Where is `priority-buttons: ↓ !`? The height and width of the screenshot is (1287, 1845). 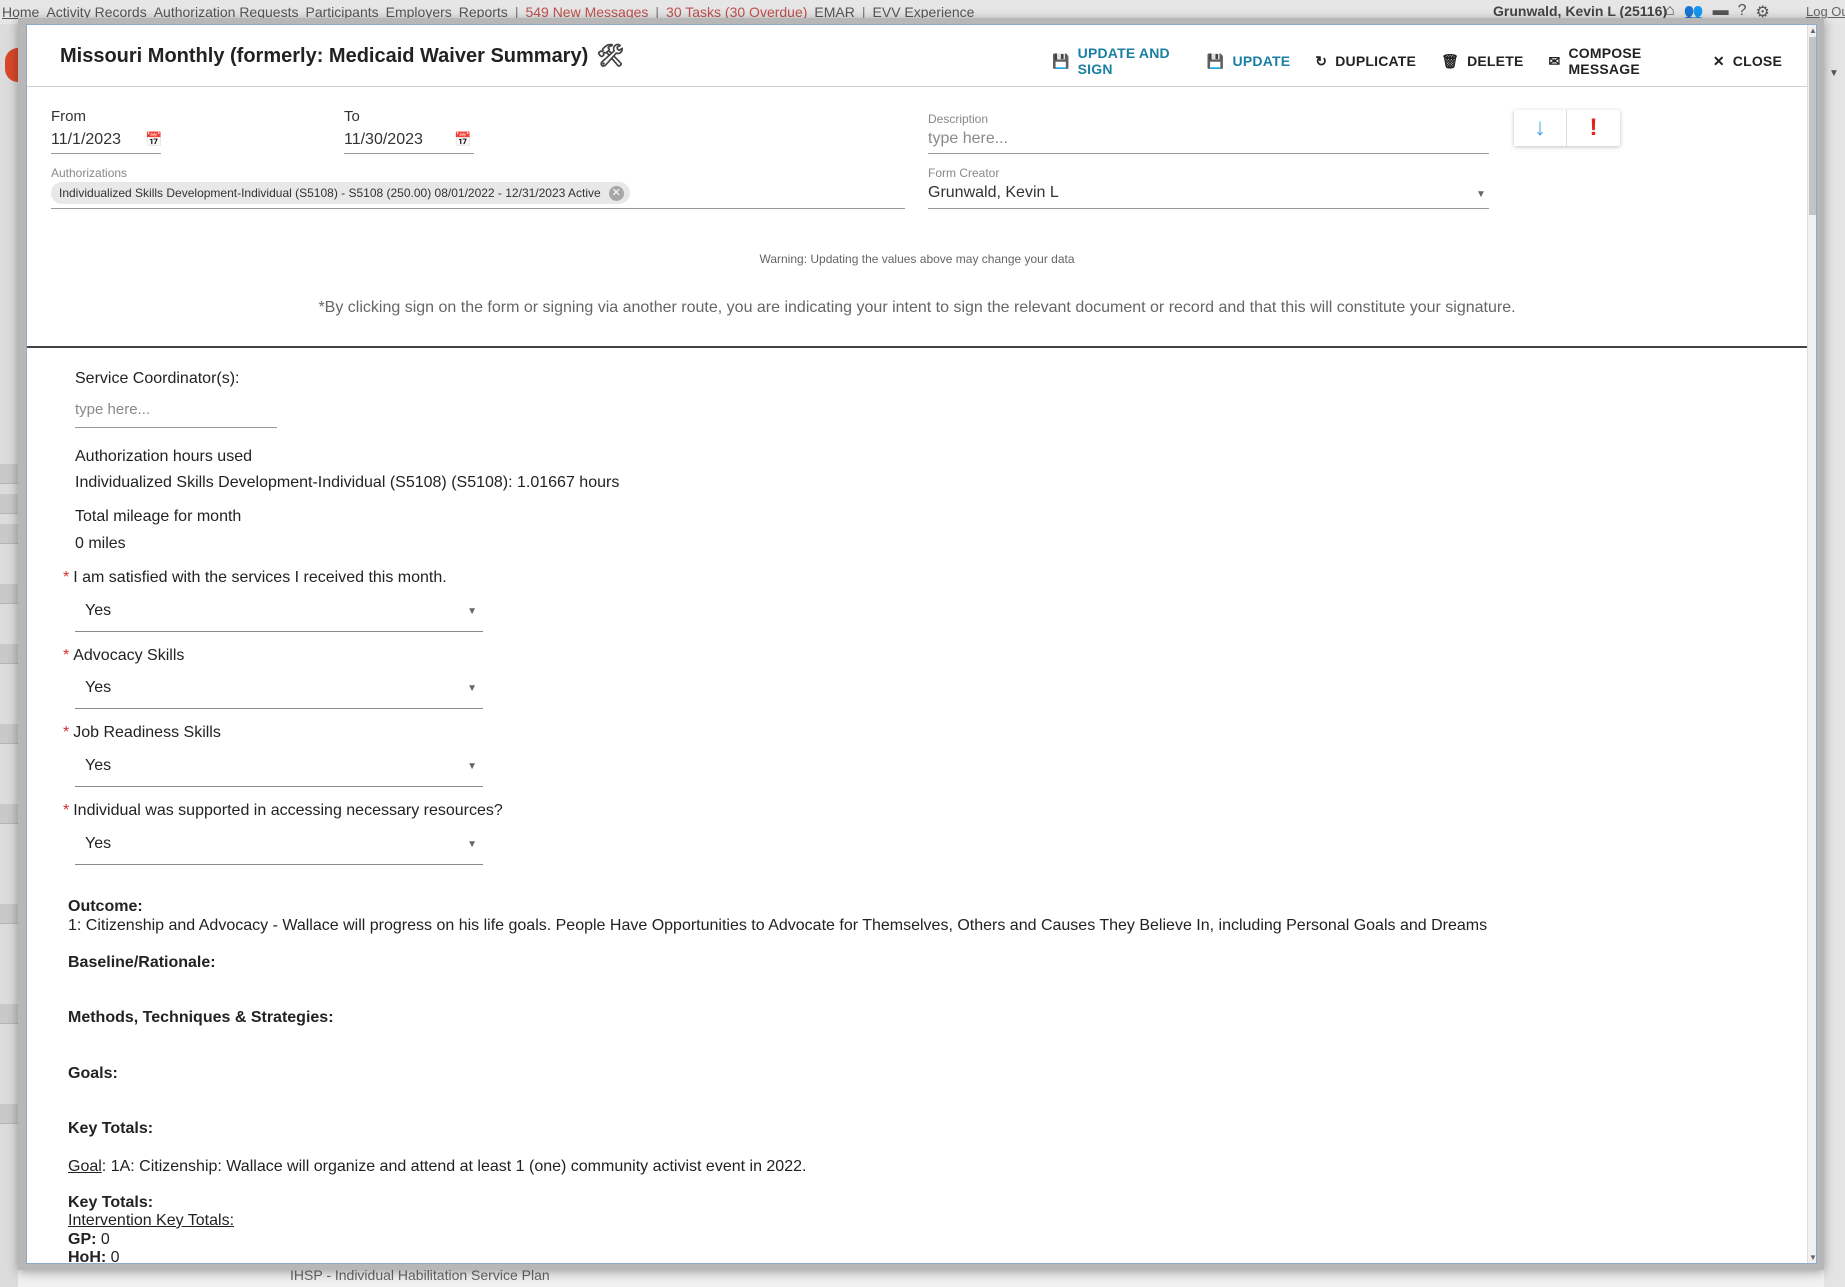 priority-buttons: ↓ ! is located at coordinates (1567, 128).